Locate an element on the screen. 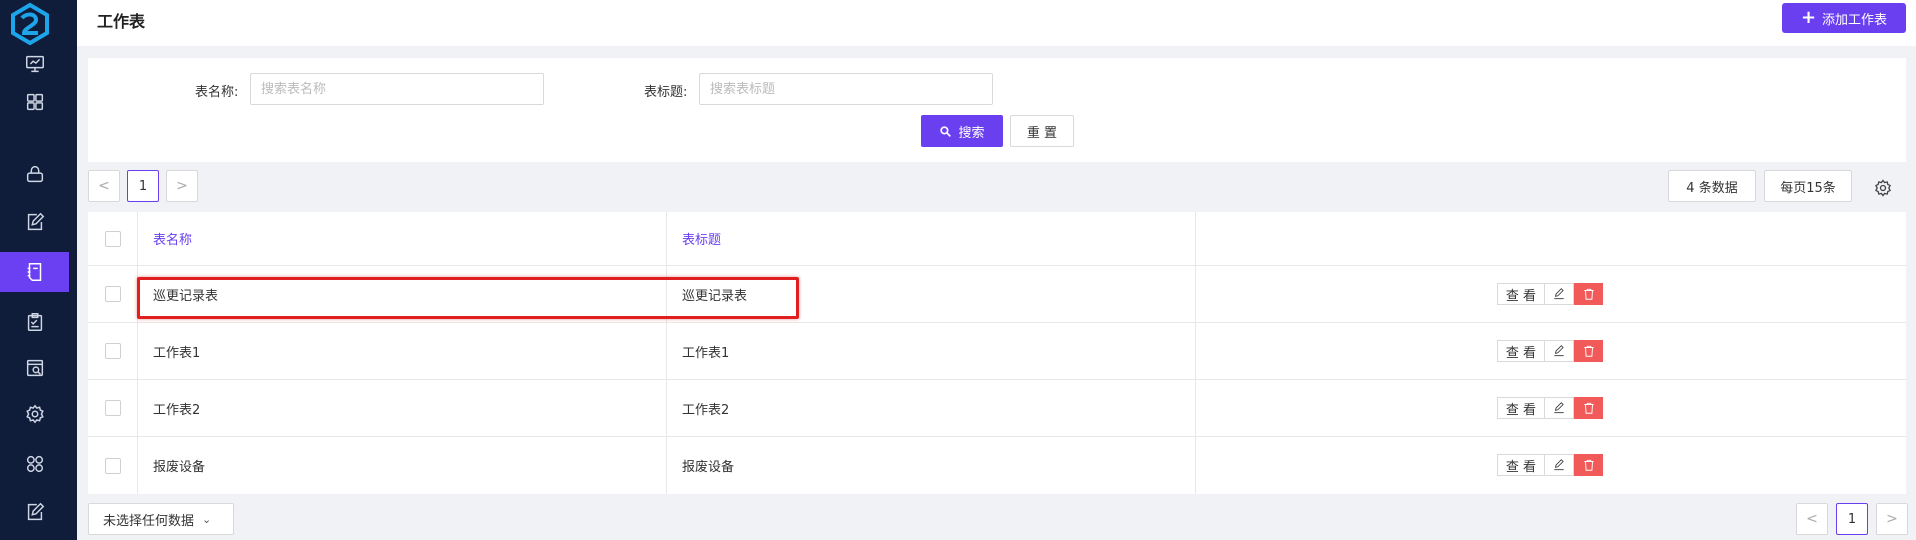  column-header-actions is located at coordinates (1551, 238).